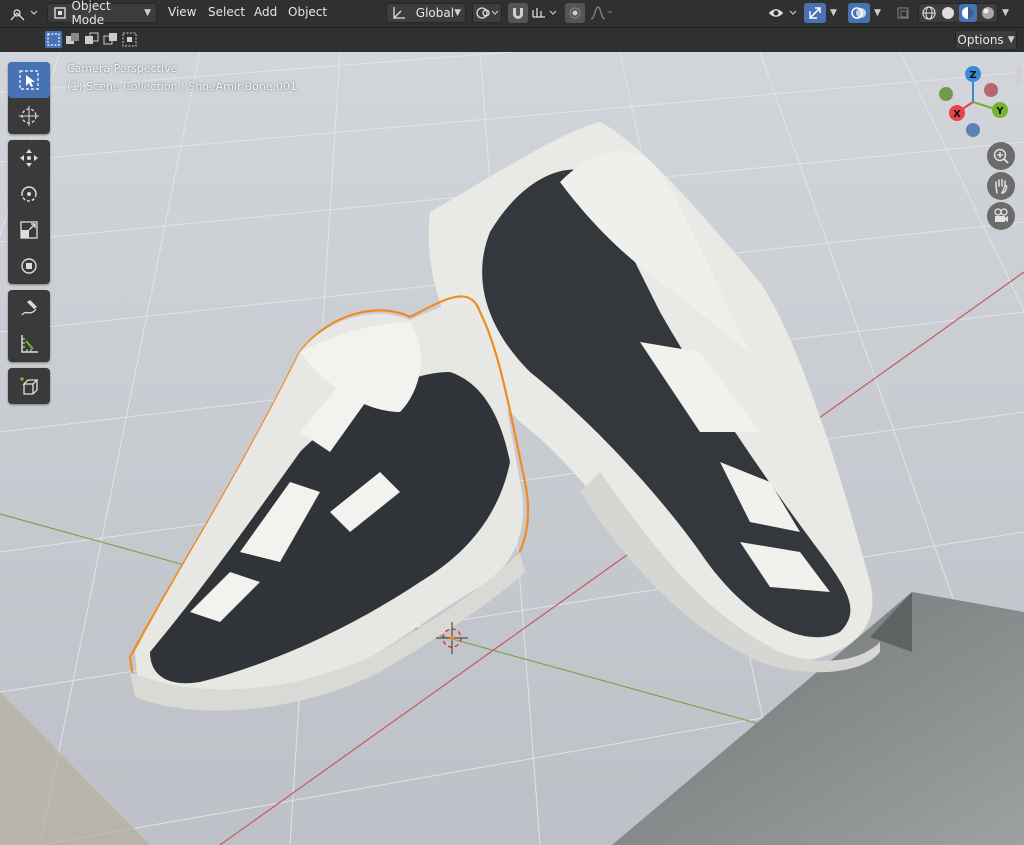 This screenshot has width=1024, height=845. I want to click on cursor-icon, so click(29, 116).